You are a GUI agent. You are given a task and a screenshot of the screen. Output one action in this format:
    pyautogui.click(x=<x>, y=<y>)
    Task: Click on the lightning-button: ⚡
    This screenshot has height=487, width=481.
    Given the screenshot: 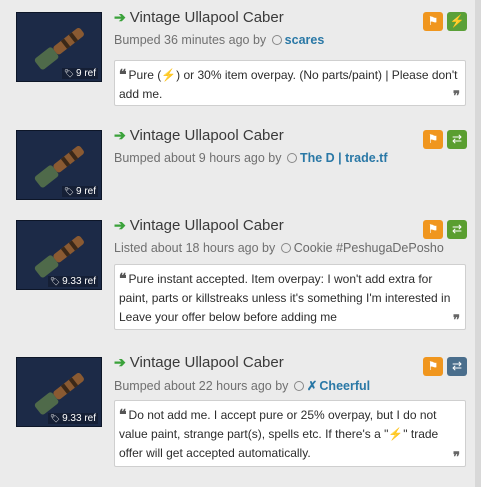 What is the action you would take?
    pyautogui.click(x=457, y=21)
    